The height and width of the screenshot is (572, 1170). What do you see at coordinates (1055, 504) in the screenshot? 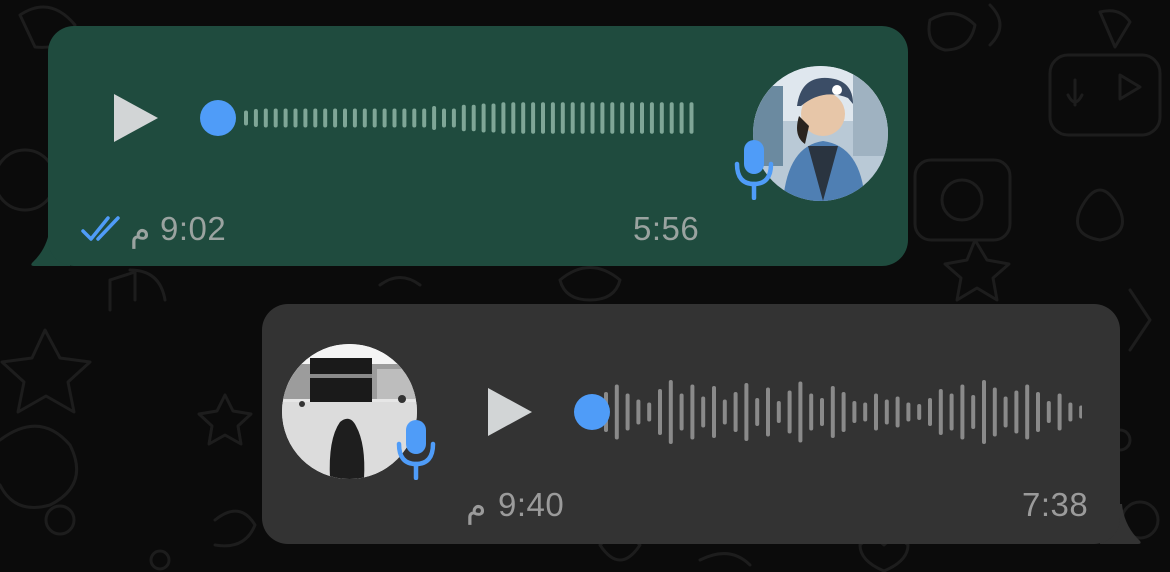
I see `voice-duration: 7:38` at bounding box center [1055, 504].